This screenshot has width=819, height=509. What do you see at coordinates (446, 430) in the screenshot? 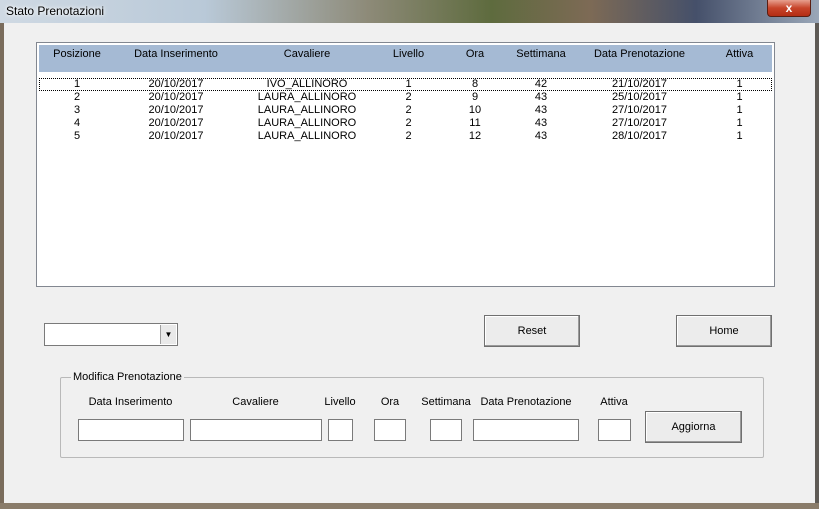
I see `settimana-field` at bounding box center [446, 430].